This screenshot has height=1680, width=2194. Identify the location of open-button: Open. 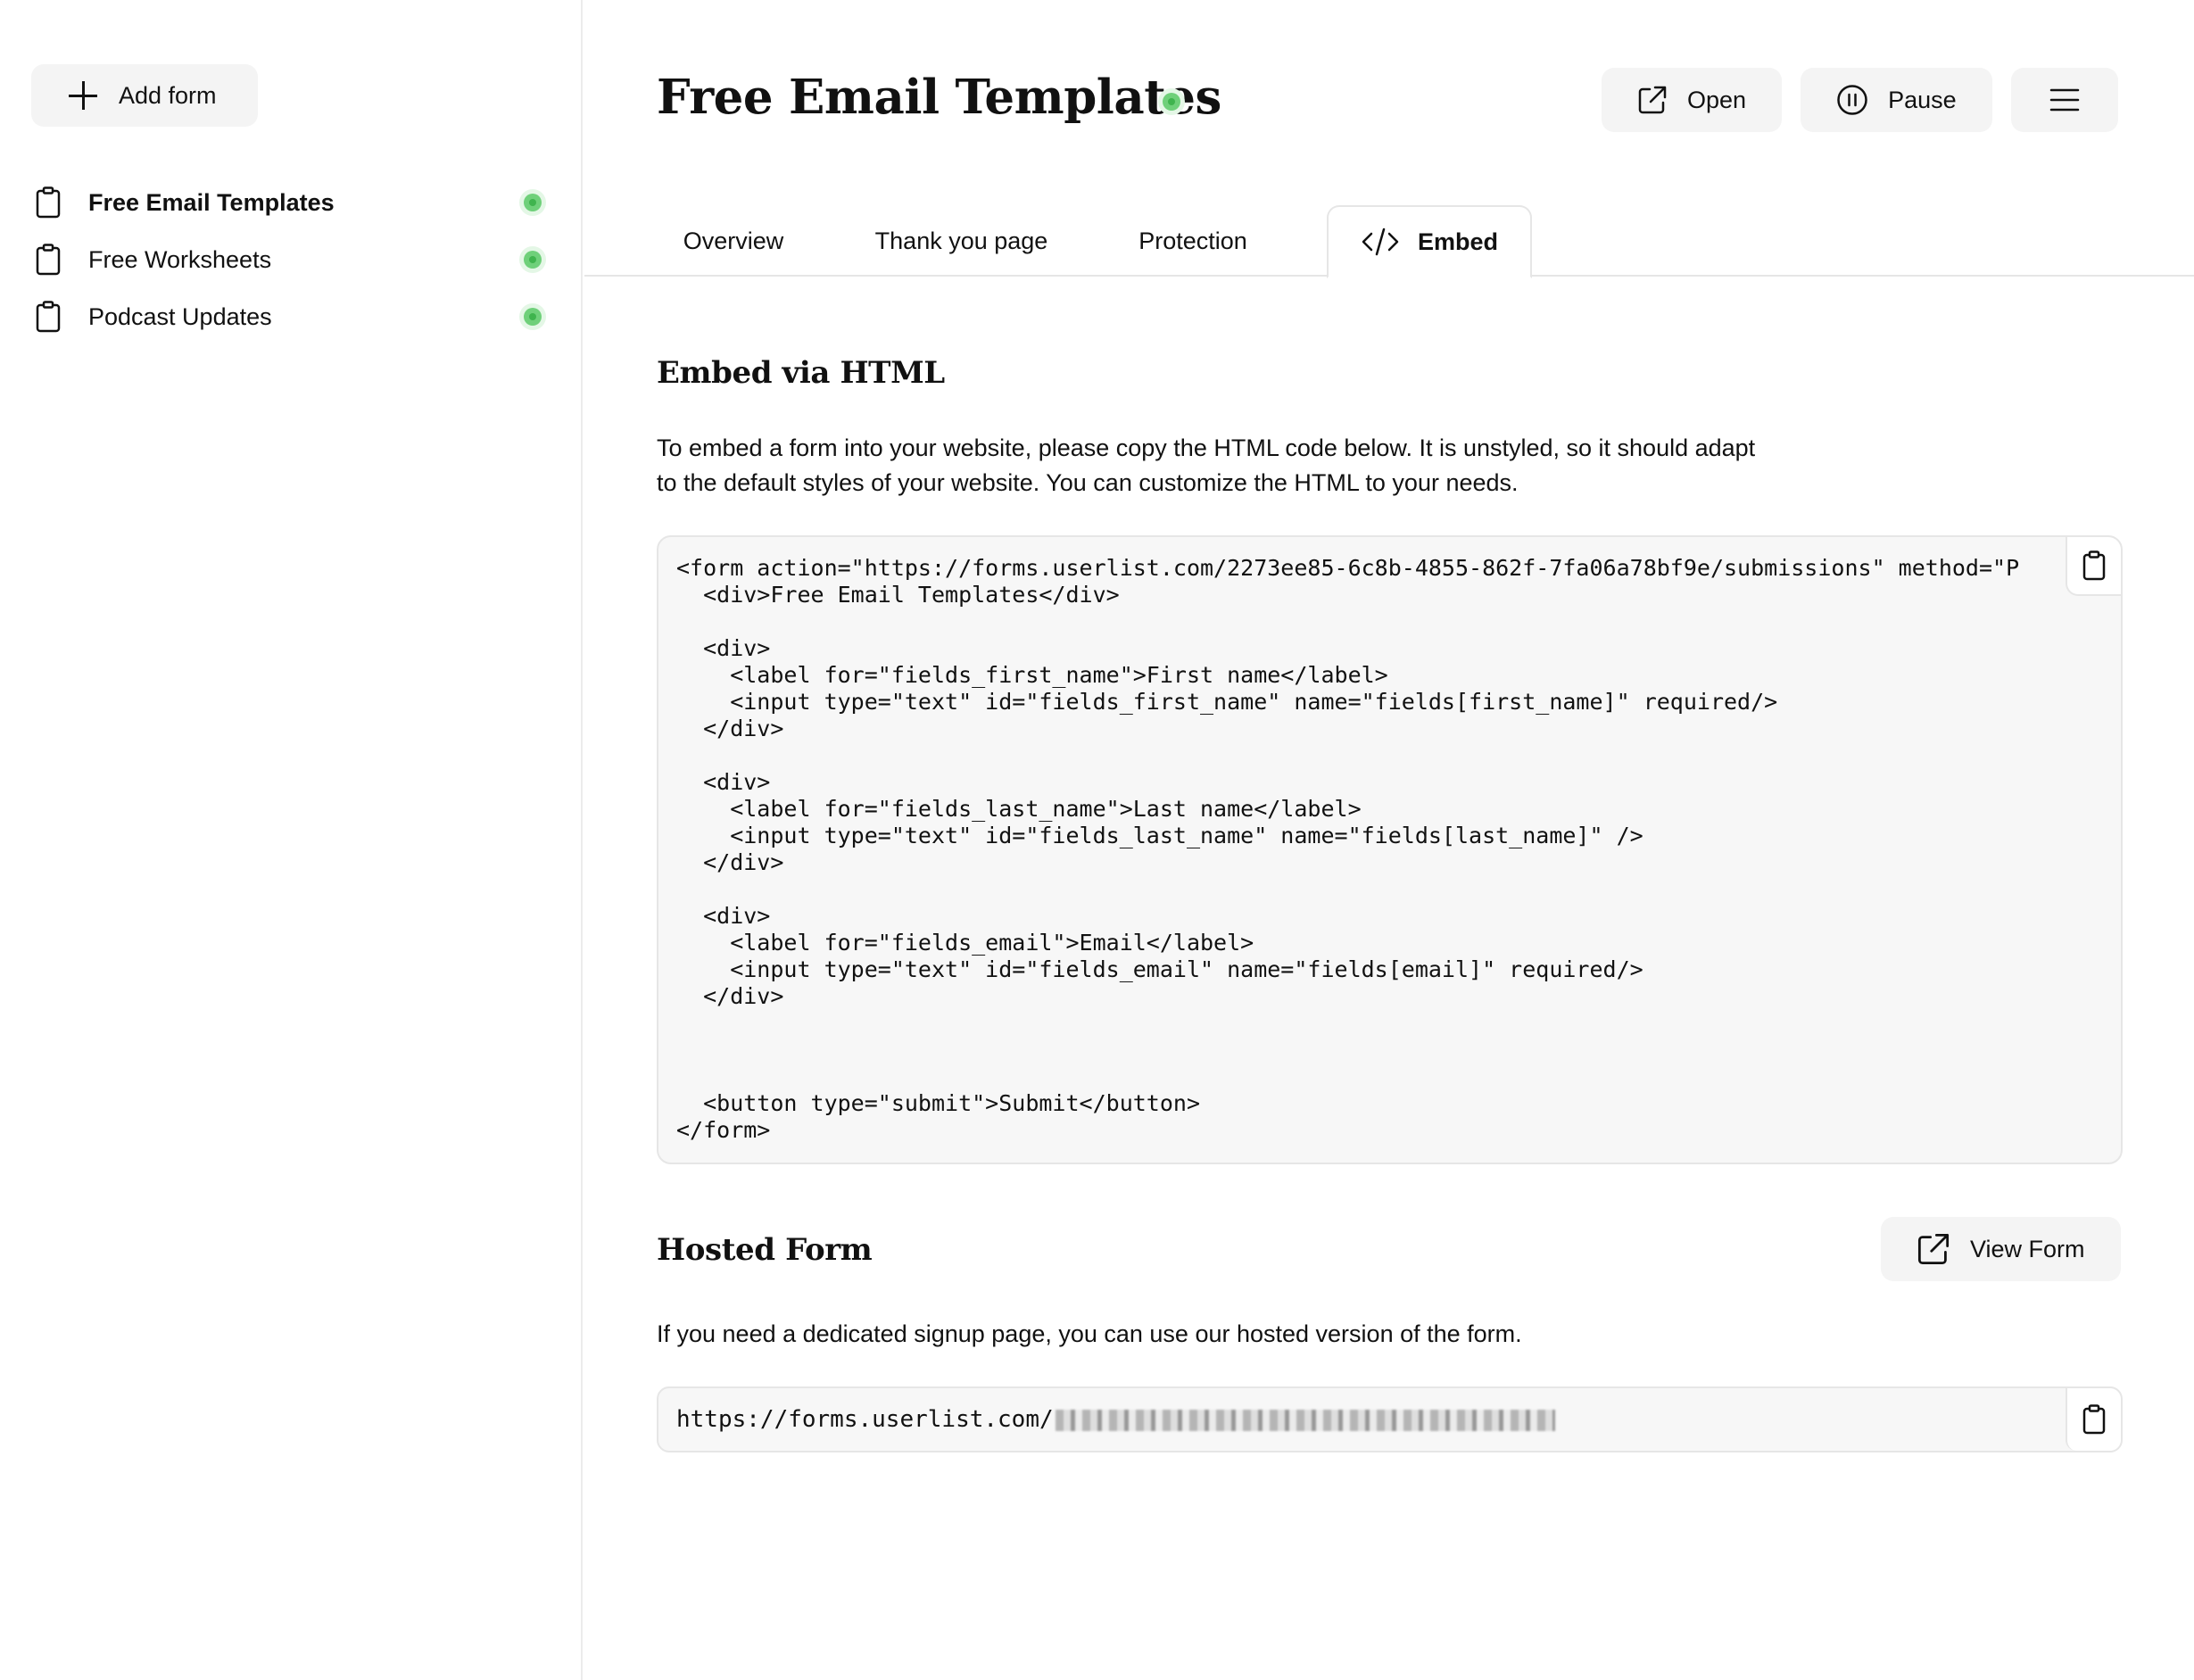
(1692, 100).